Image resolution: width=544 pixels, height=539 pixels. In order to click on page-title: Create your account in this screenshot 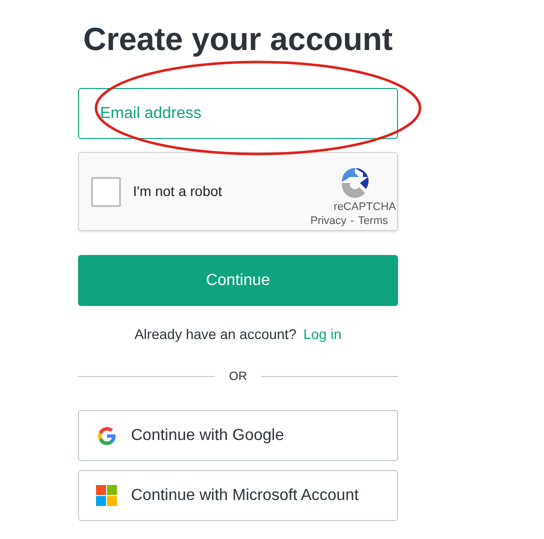, I will do `click(238, 39)`.